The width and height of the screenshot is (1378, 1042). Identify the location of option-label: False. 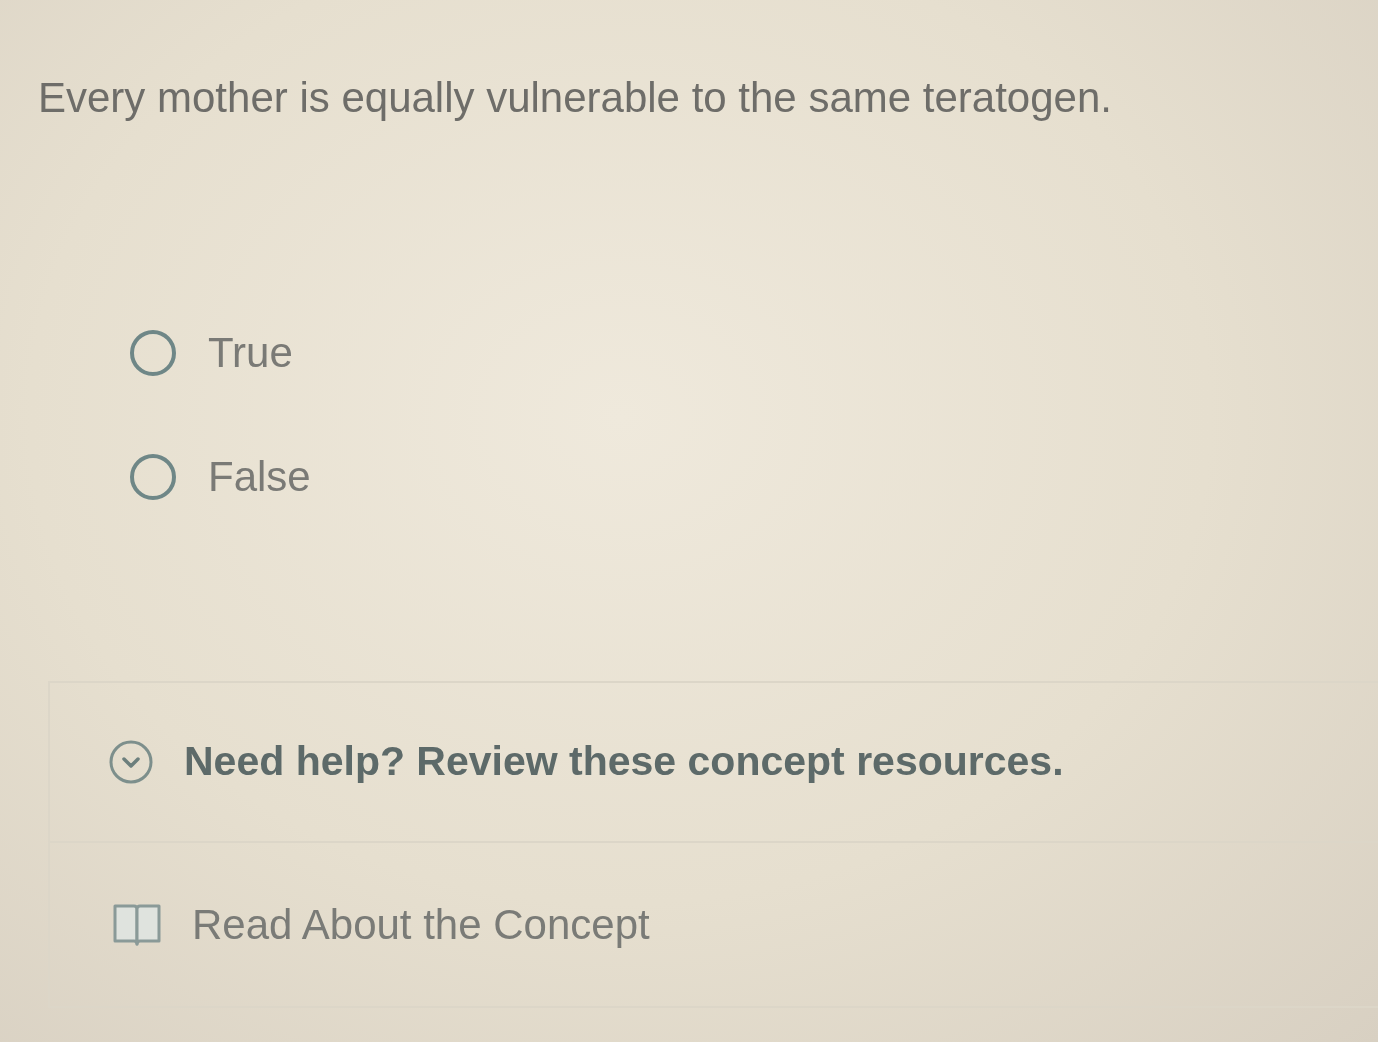
(259, 476).